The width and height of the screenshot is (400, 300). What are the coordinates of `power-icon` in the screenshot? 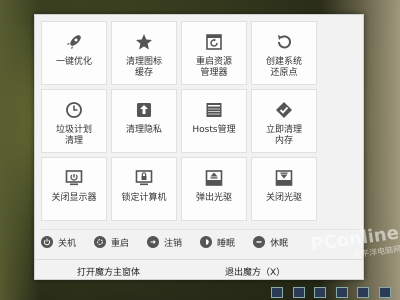 It's located at (47, 242).